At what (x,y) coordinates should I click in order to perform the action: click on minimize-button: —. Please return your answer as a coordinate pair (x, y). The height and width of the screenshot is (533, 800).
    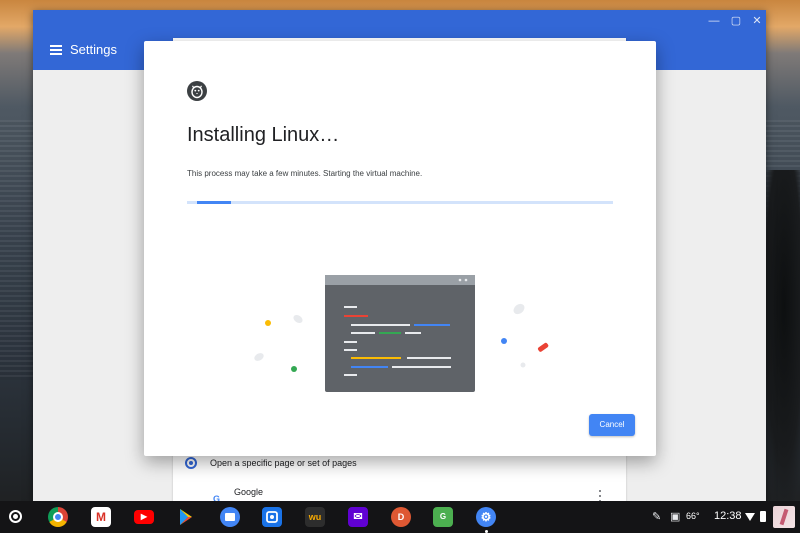
    Looking at the image, I should click on (714, 21).